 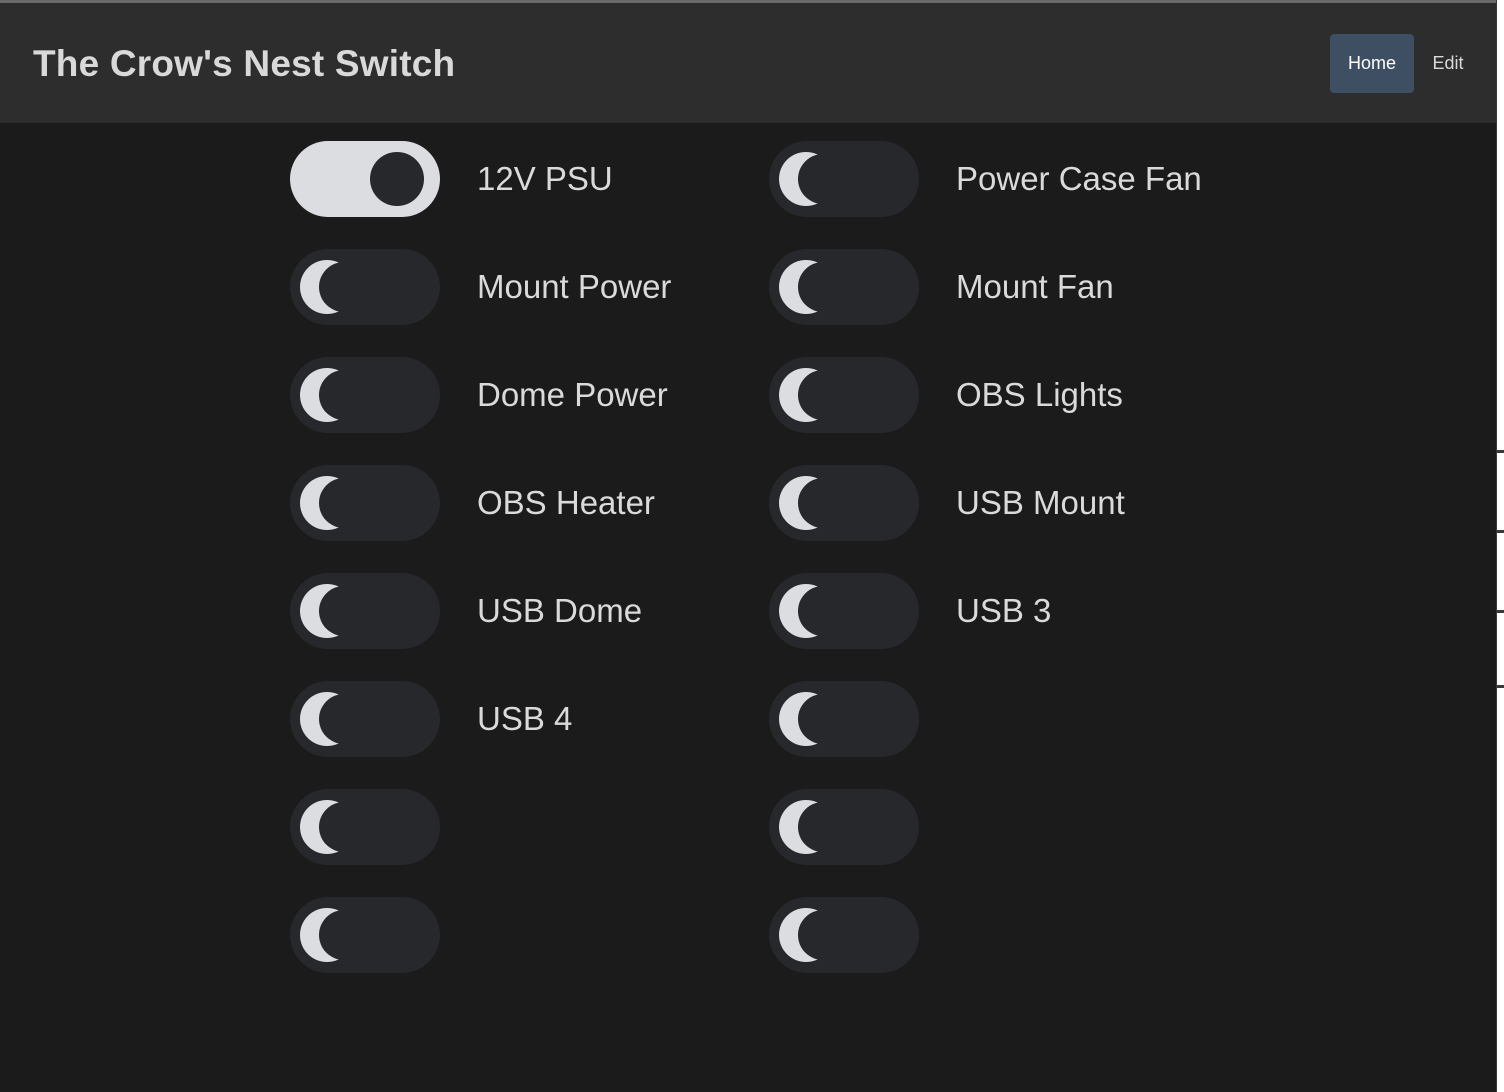 I want to click on switch-row-right-4: USB Mount, so click(x=947, y=503).